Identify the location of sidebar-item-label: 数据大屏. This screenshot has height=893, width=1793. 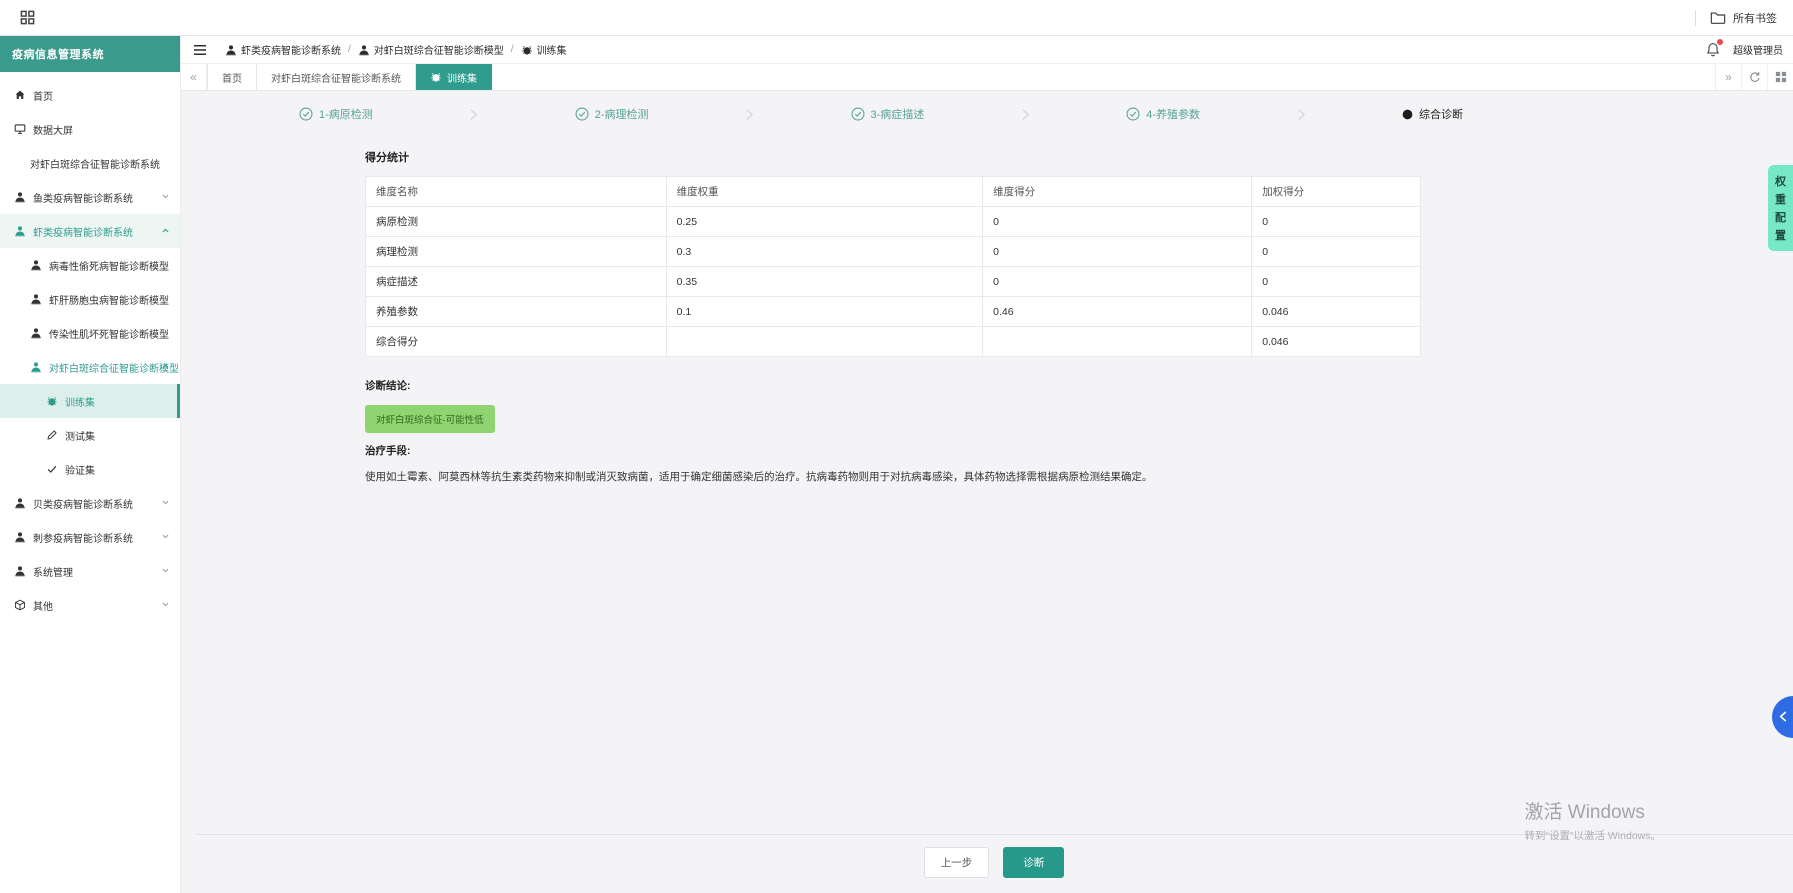
(53, 131).